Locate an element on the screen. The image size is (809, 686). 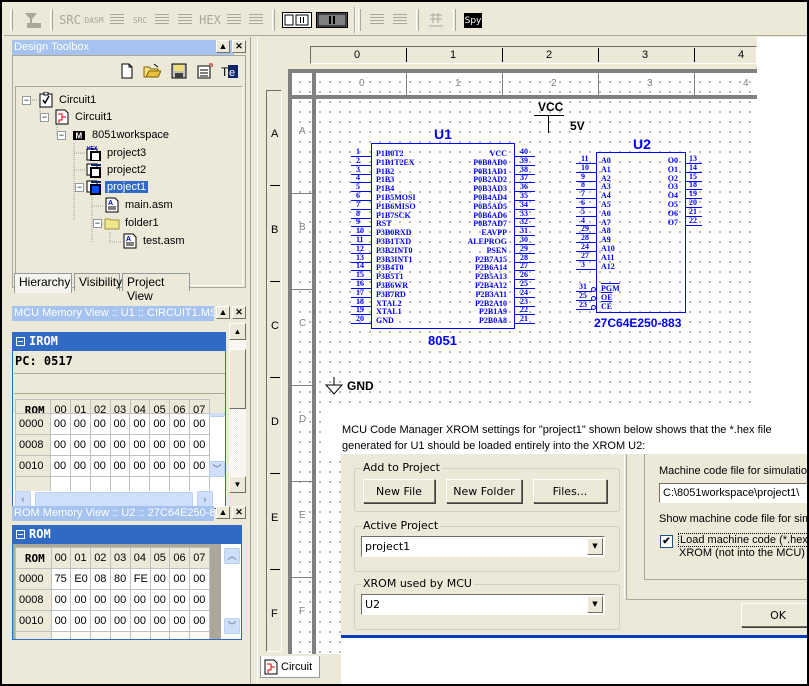
memory-byte: E0 is located at coordinates (81, 579).